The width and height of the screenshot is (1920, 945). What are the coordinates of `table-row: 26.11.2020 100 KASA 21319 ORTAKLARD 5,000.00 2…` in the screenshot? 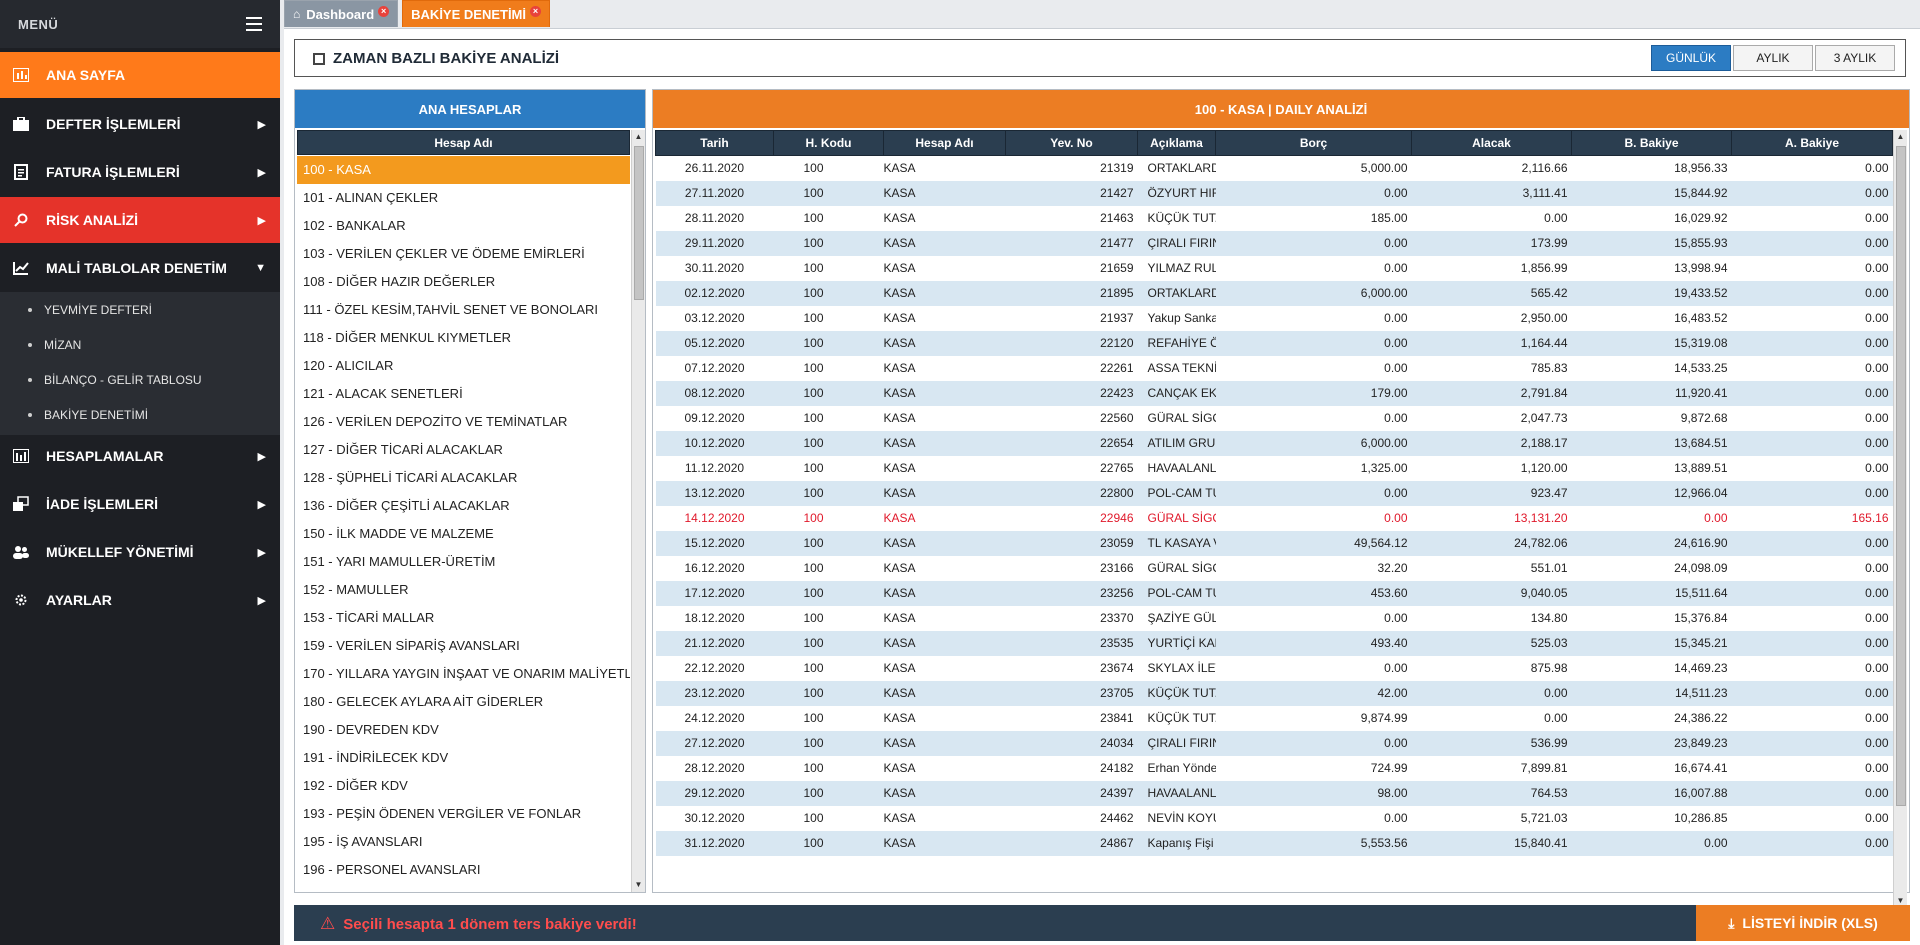 It's located at (1274, 168).